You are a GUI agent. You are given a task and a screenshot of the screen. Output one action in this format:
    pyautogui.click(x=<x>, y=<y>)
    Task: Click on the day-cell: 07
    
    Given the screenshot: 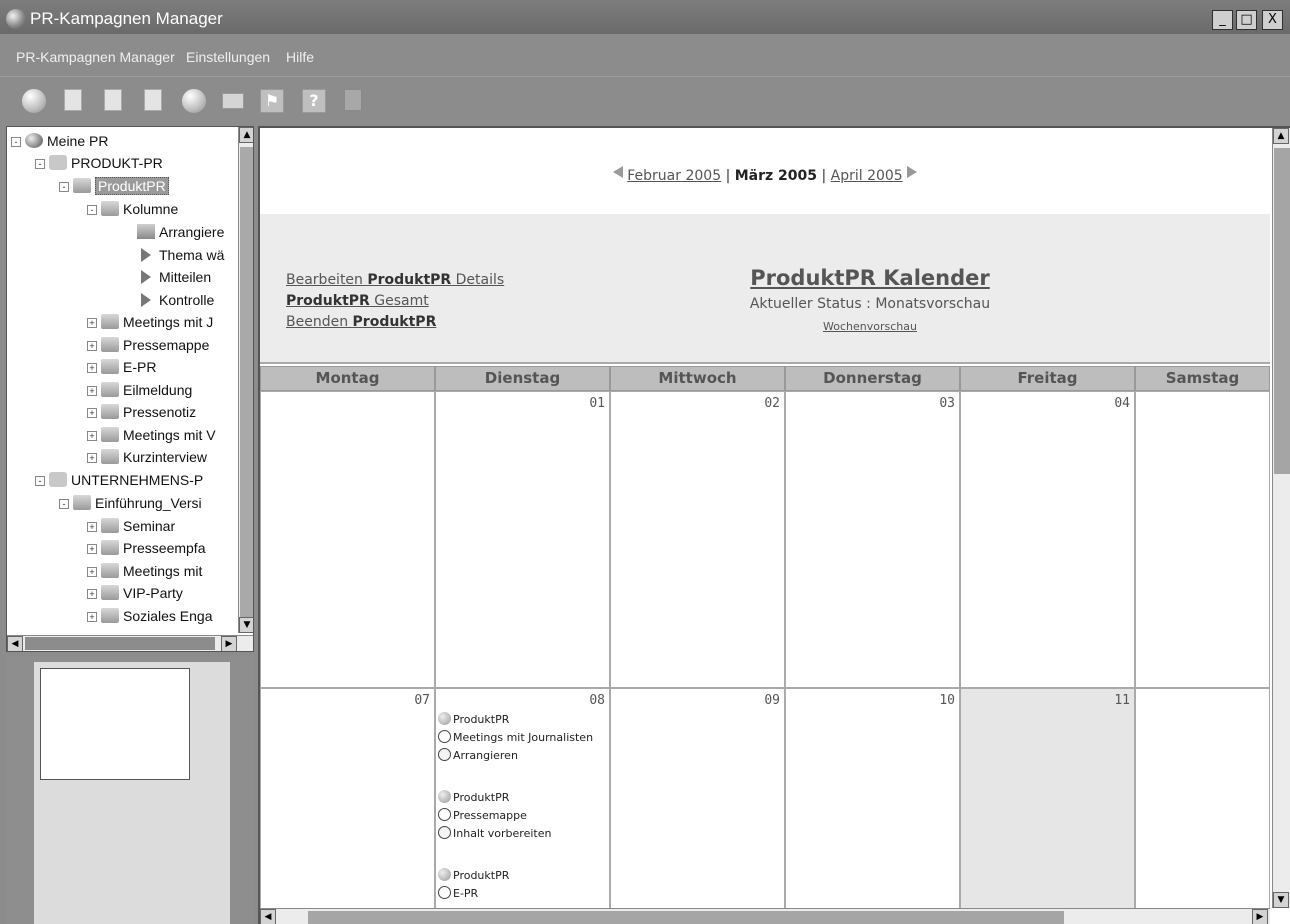 What is the action you would take?
    pyautogui.click(x=347, y=803)
    